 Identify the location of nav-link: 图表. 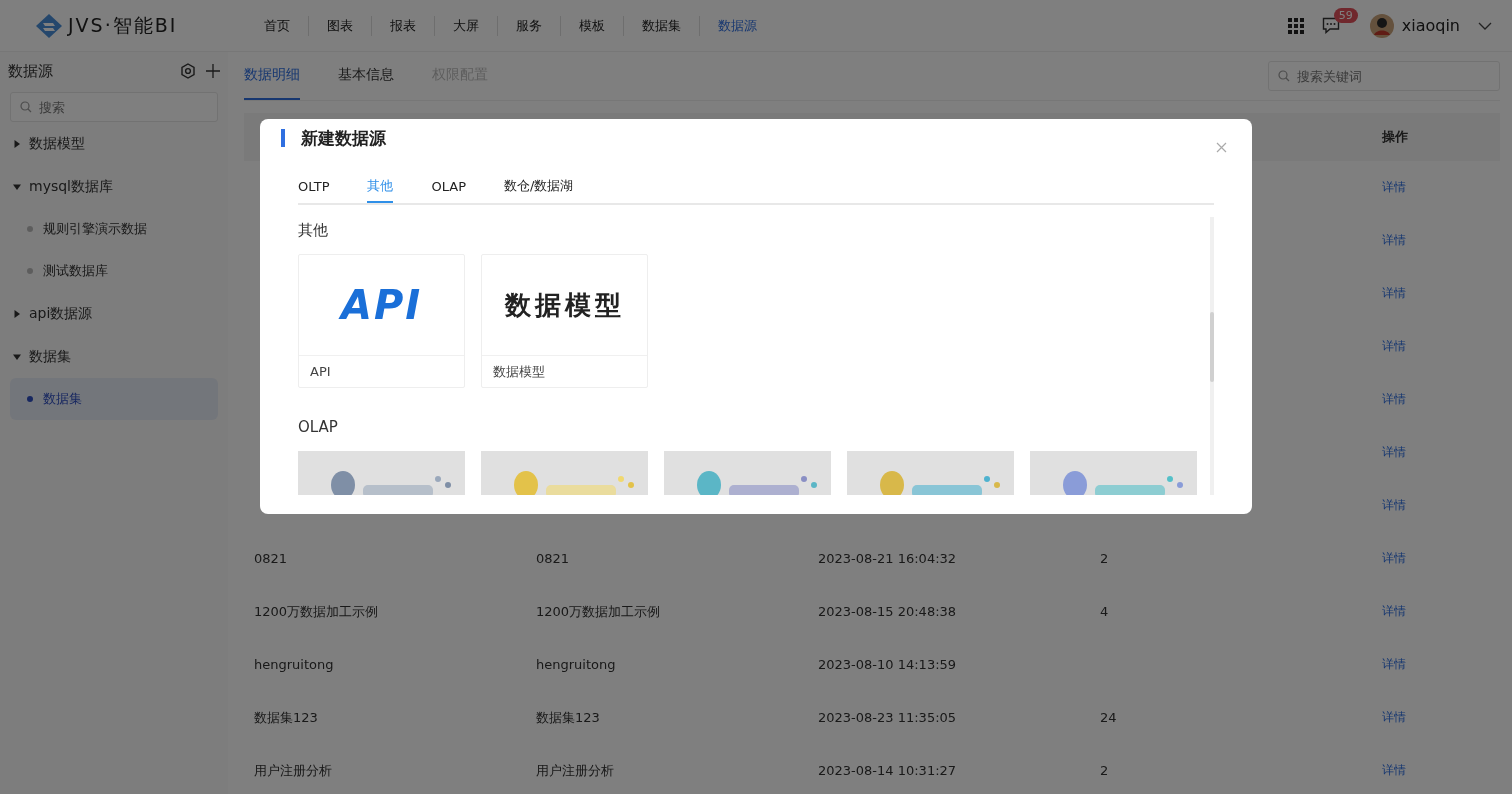
(340, 25).